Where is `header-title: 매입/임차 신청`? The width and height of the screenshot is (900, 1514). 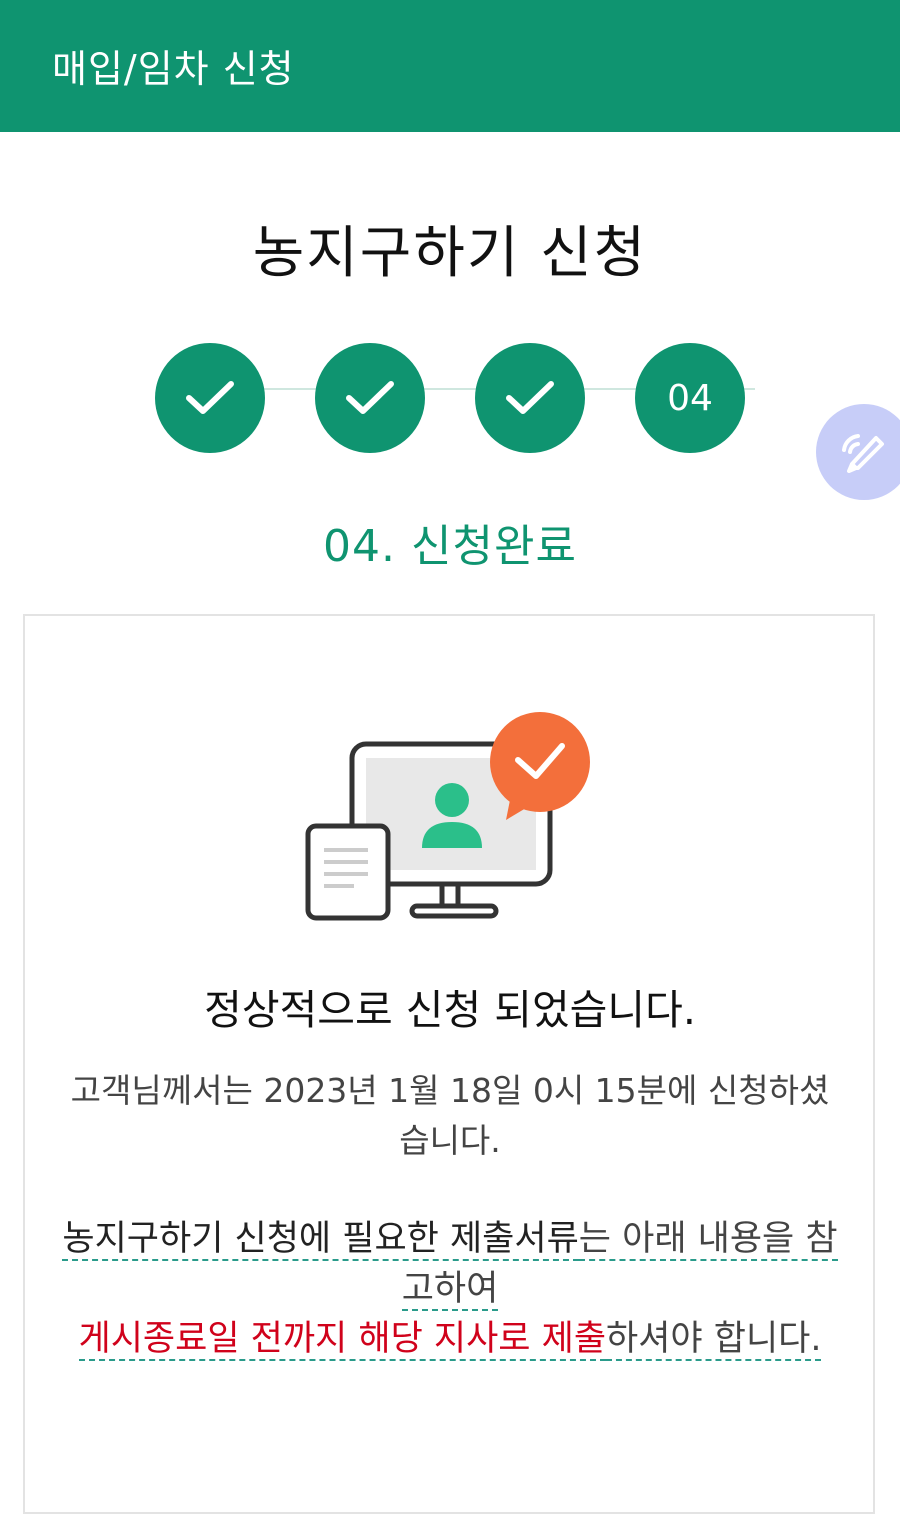
header-title: 매입/임차 신청 is located at coordinates (173, 69).